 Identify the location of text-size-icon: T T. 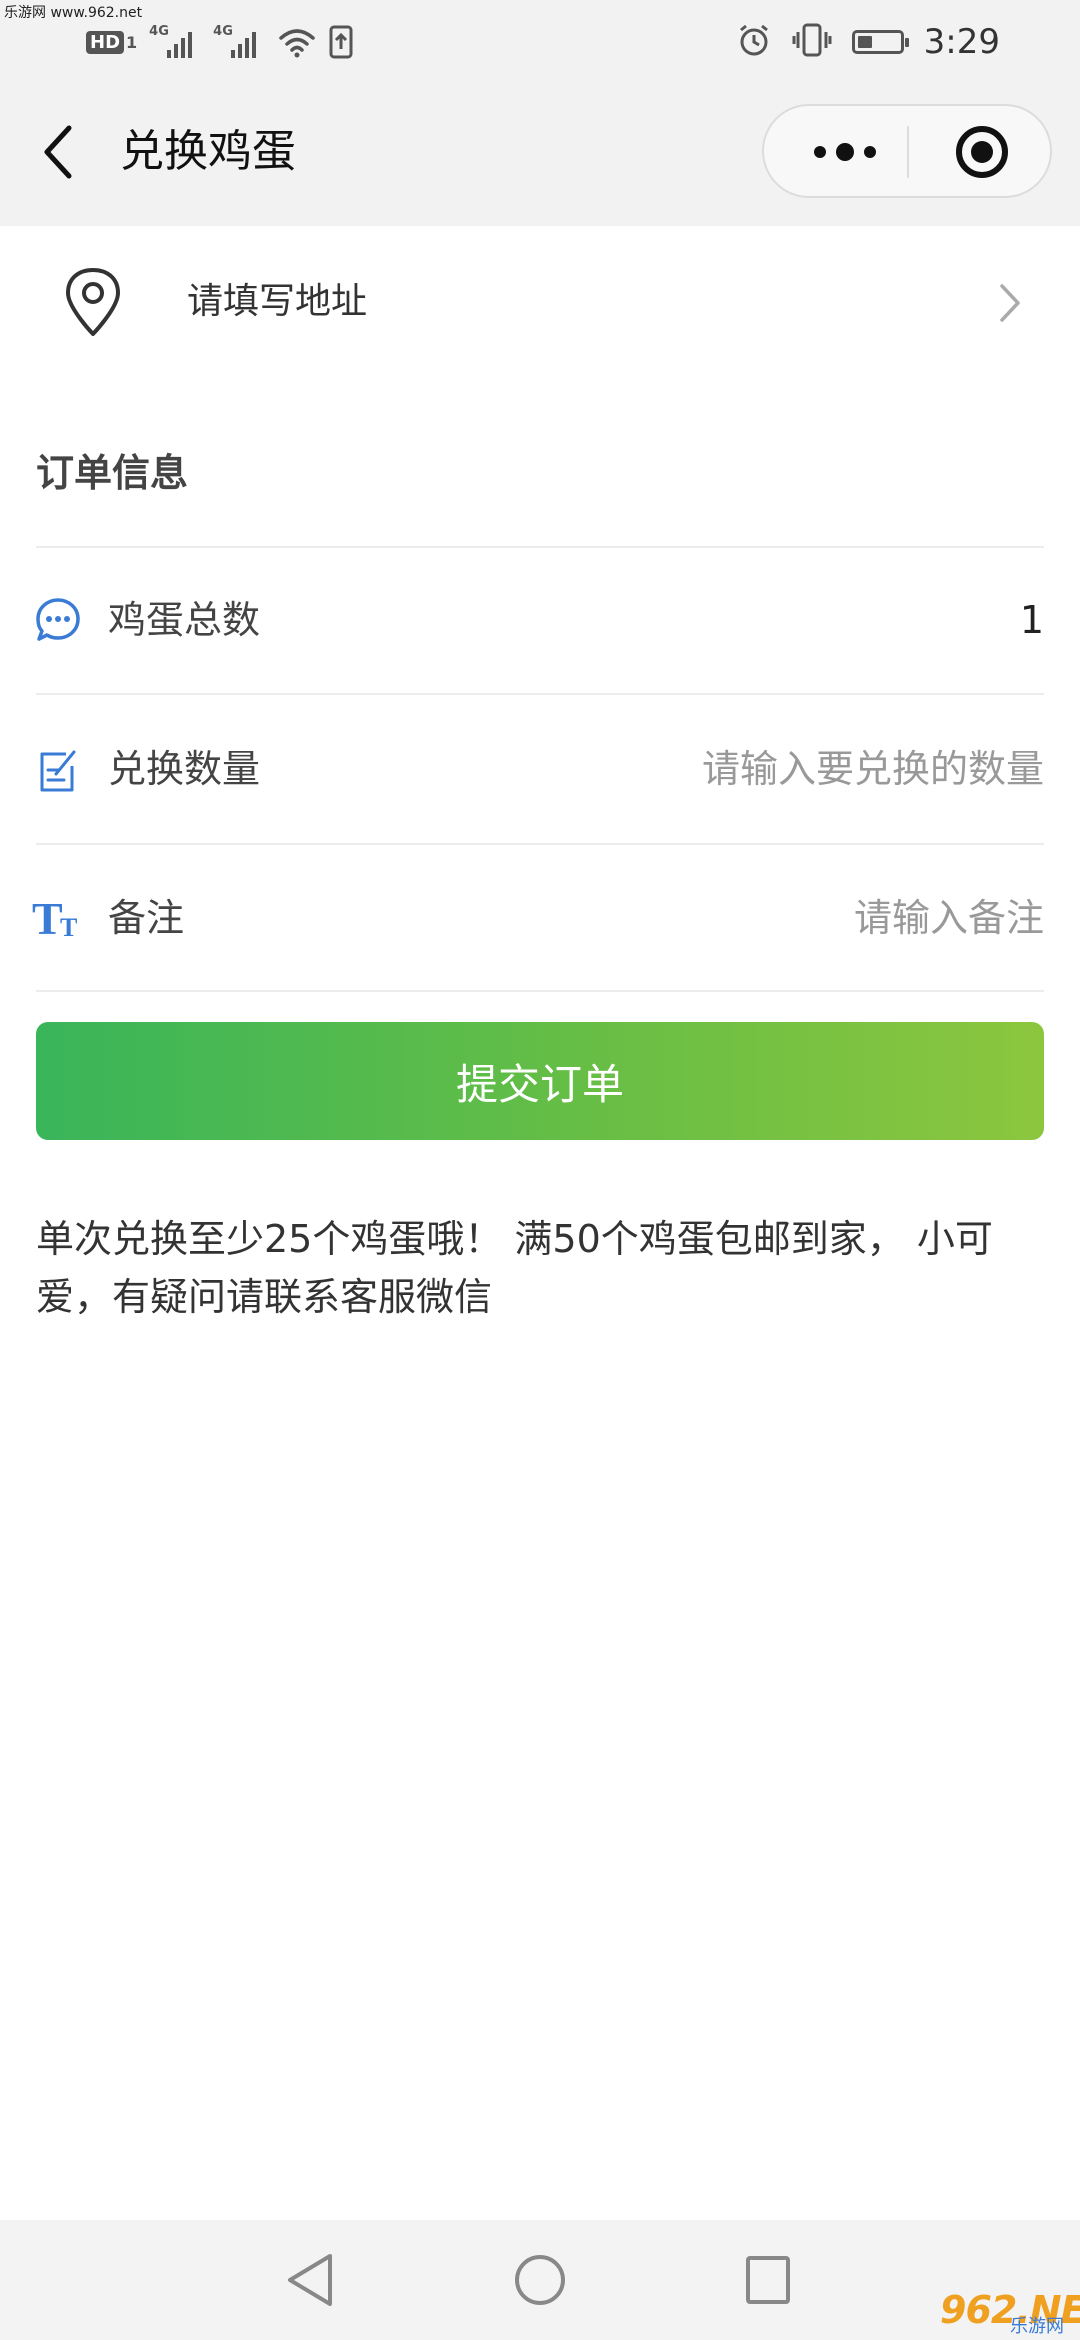
(58, 918).